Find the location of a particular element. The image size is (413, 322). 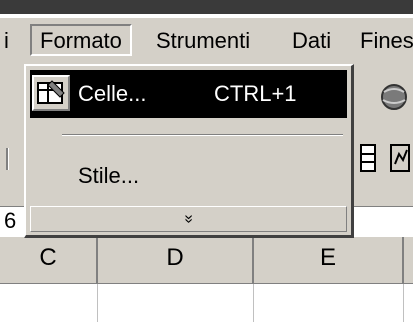

menu-item-dati: Dati is located at coordinates (311, 41).